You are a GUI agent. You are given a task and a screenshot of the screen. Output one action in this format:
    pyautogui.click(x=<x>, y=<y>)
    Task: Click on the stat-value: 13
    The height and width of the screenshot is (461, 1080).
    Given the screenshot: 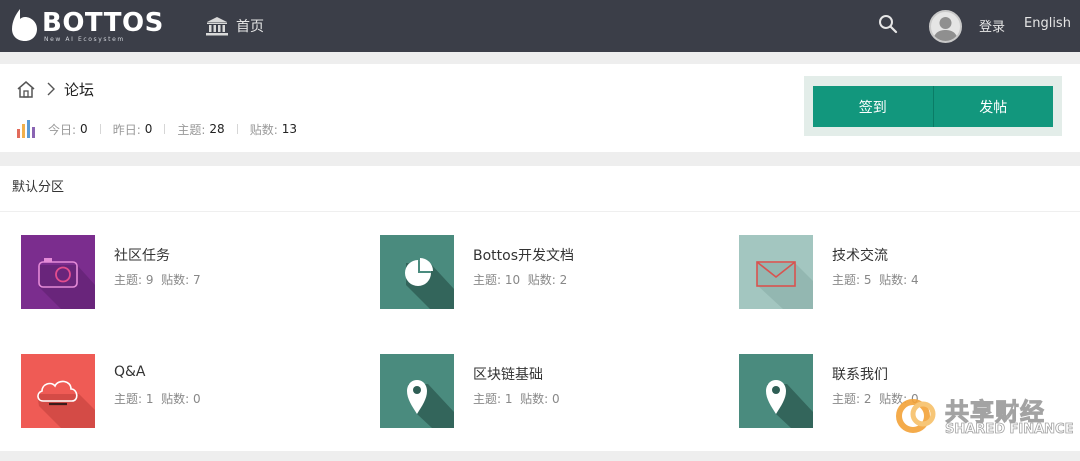 What is the action you would take?
    pyautogui.click(x=289, y=129)
    